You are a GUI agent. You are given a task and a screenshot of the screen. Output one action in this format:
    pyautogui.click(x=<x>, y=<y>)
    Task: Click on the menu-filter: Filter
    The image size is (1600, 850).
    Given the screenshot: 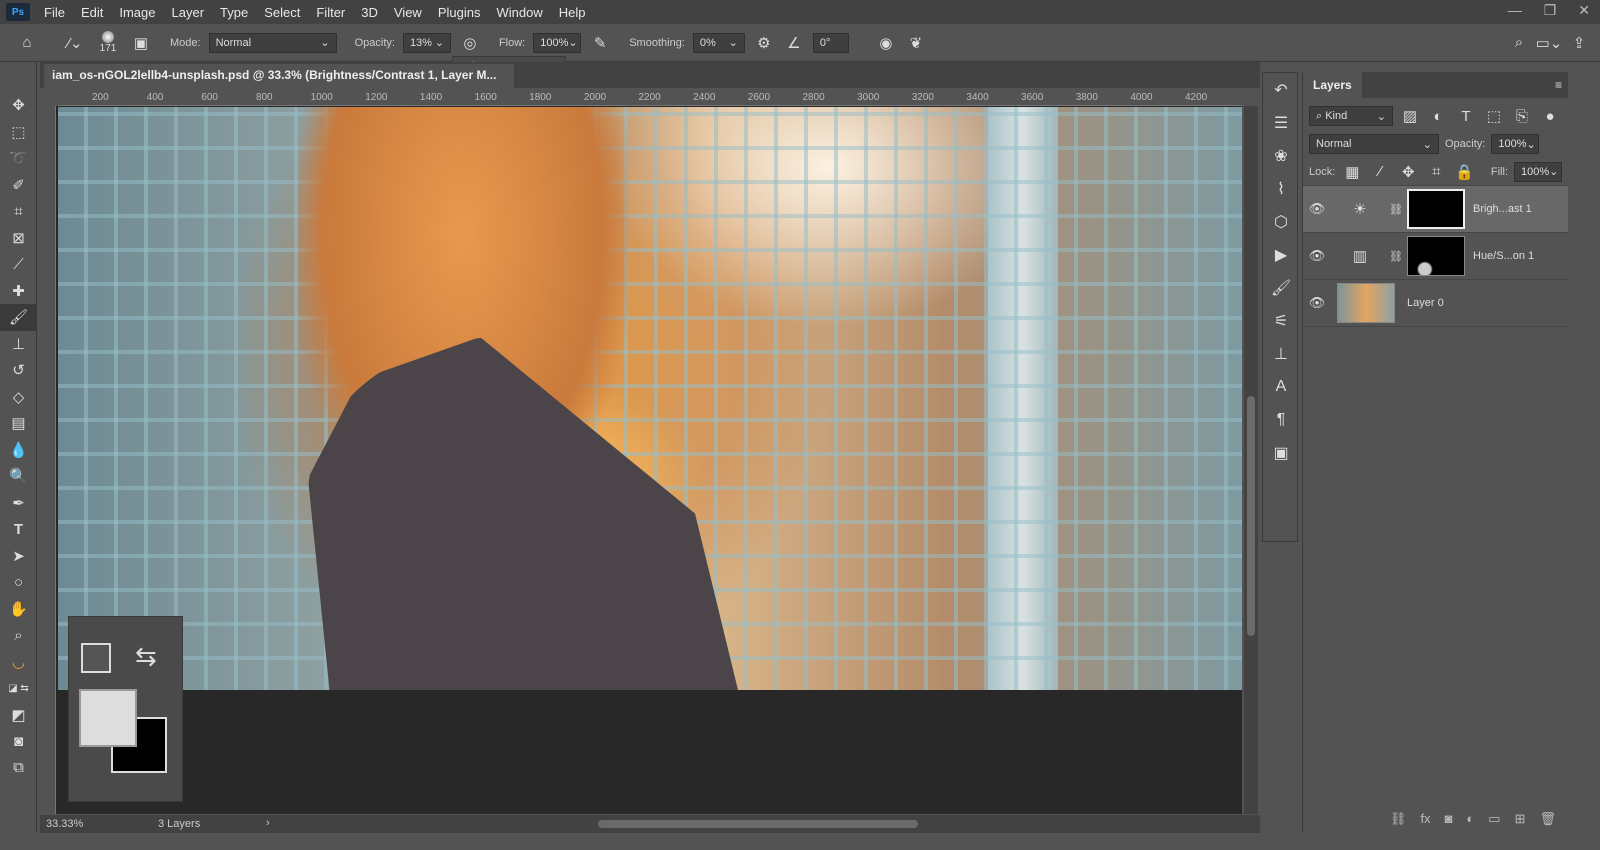 What is the action you would take?
    pyautogui.click(x=330, y=12)
    